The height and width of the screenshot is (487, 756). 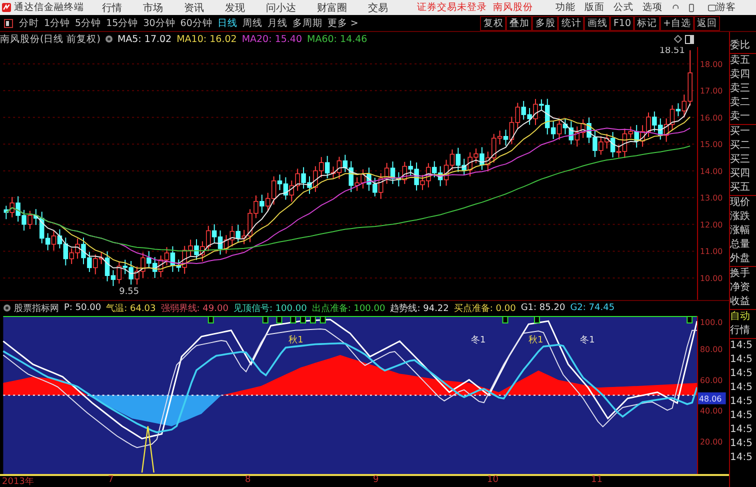 I want to click on toolbar-button: 多股, so click(x=545, y=23).